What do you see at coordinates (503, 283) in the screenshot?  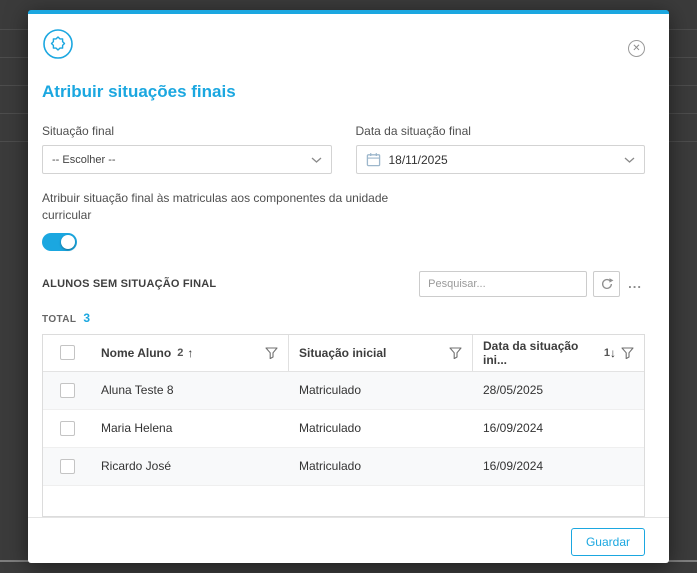 I see `search-input` at bounding box center [503, 283].